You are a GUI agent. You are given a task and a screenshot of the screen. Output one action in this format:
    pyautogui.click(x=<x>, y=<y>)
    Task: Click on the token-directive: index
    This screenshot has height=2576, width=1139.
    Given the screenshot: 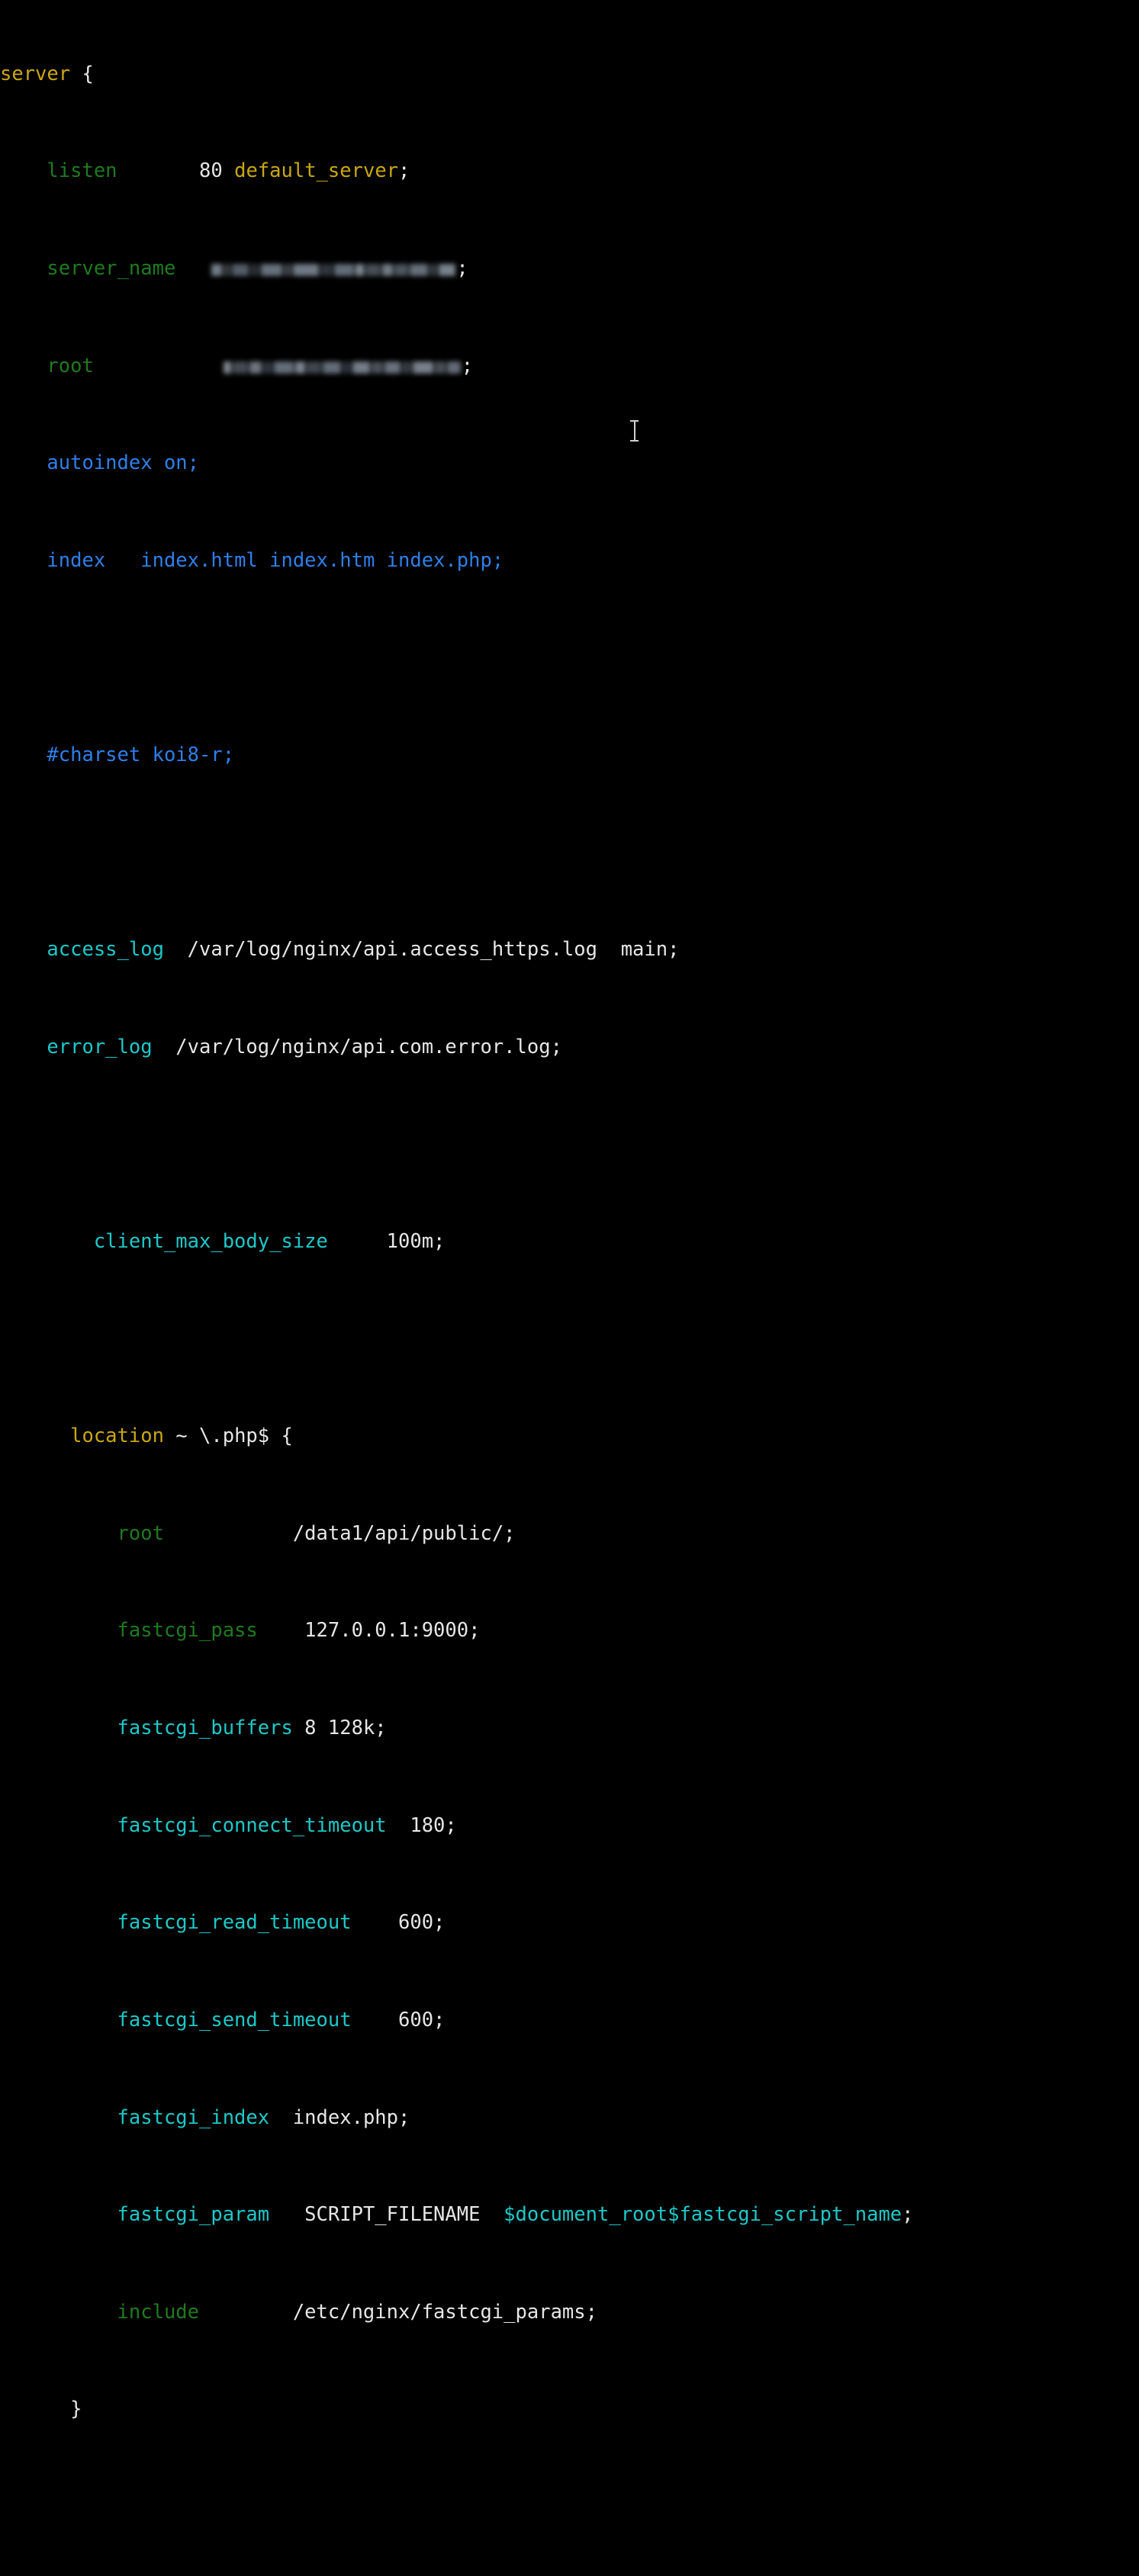 What is the action you would take?
    pyautogui.click(x=76, y=560)
    